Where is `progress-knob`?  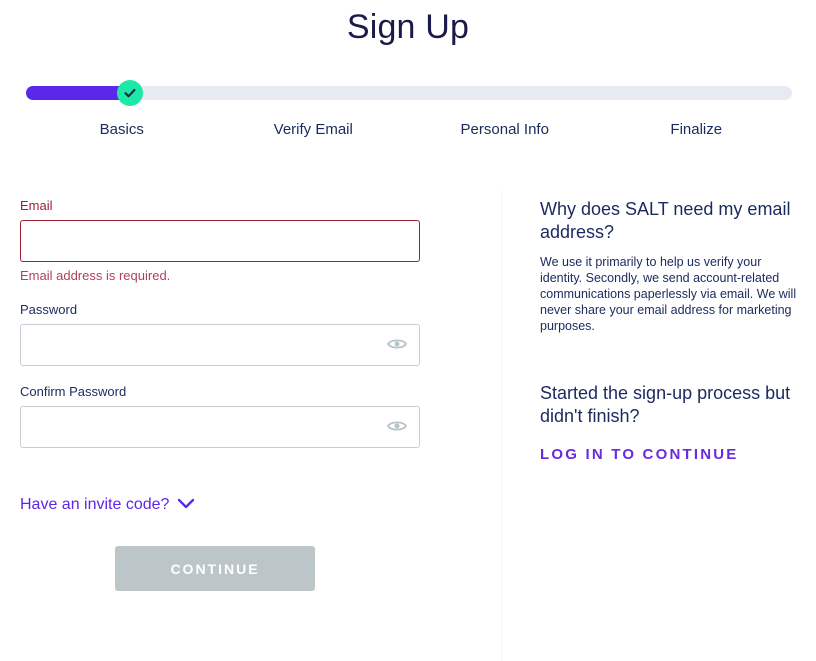
progress-knob is located at coordinates (130, 93).